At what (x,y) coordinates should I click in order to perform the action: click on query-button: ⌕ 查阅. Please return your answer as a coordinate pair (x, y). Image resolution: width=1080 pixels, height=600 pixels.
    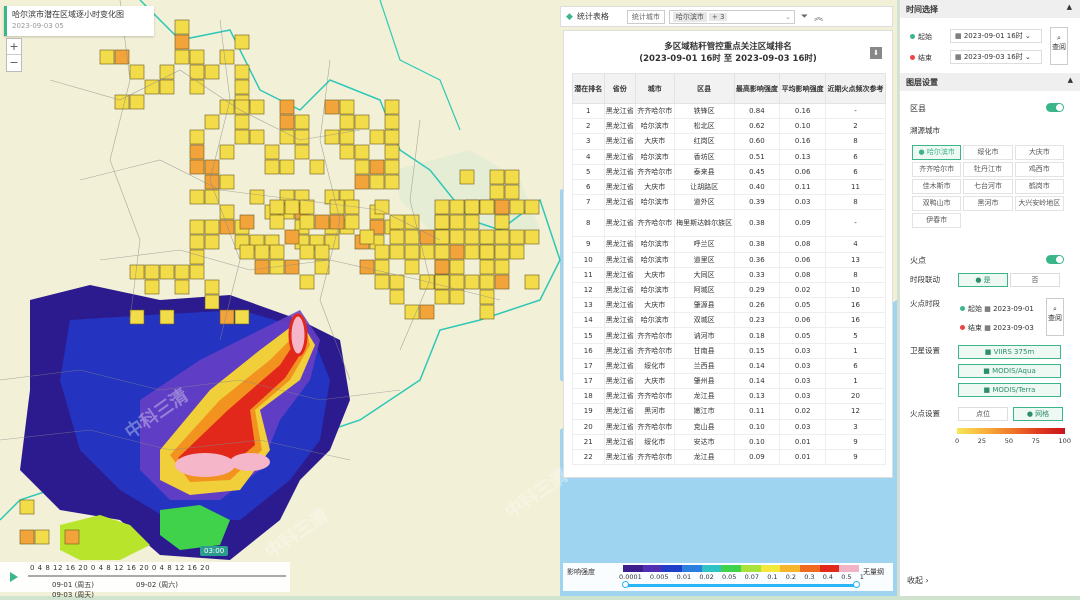
    Looking at the image, I should click on (1059, 46).